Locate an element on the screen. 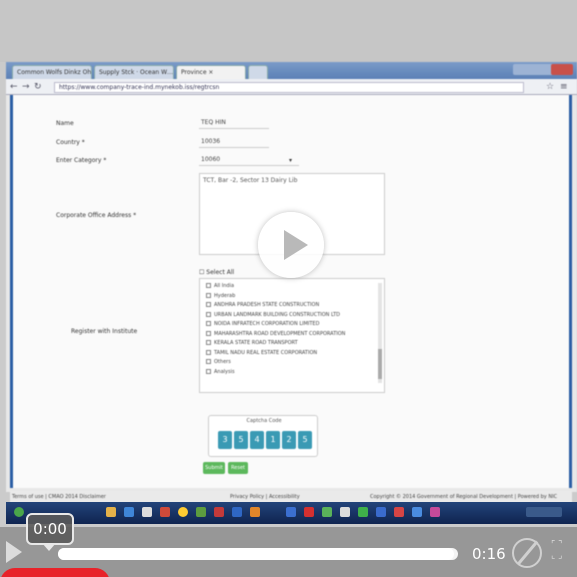  reload-icon: ↻ is located at coordinates (38, 87).